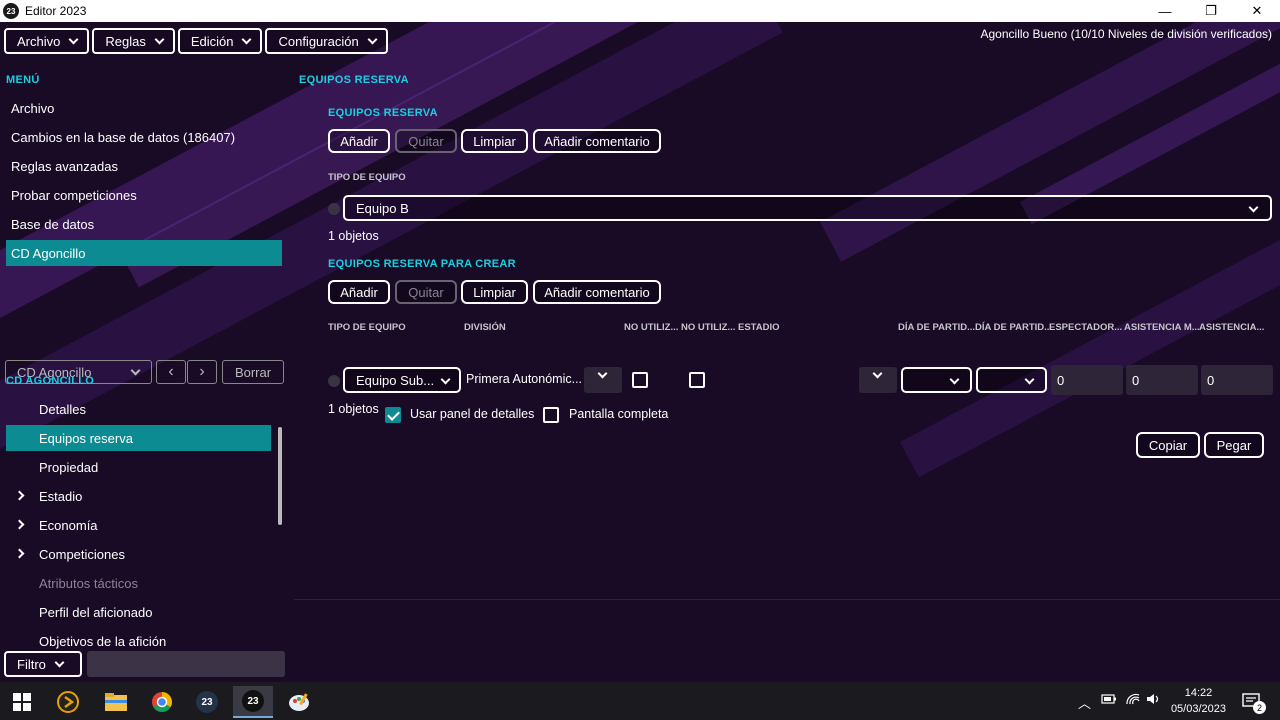 The image size is (1280, 720). What do you see at coordinates (354, 80) in the screenshot?
I see `page-title: EQUIPOS RESERVA` at bounding box center [354, 80].